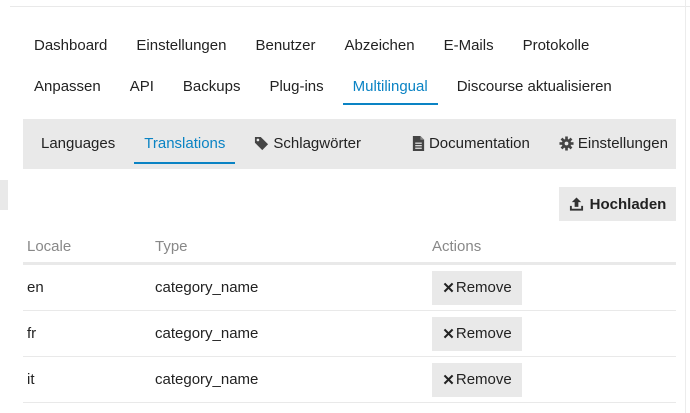 The width and height of the screenshot is (690, 413). Describe the element at coordinates (212, 88) in the screenshot. I see `nav-backups: Backups` at that location.